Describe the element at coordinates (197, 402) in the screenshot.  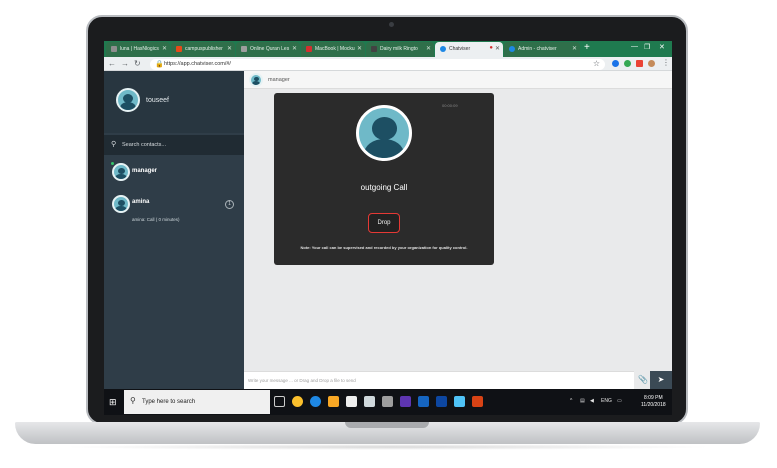
I see `taskbar-search: ⚲ Type here to search` at that location.